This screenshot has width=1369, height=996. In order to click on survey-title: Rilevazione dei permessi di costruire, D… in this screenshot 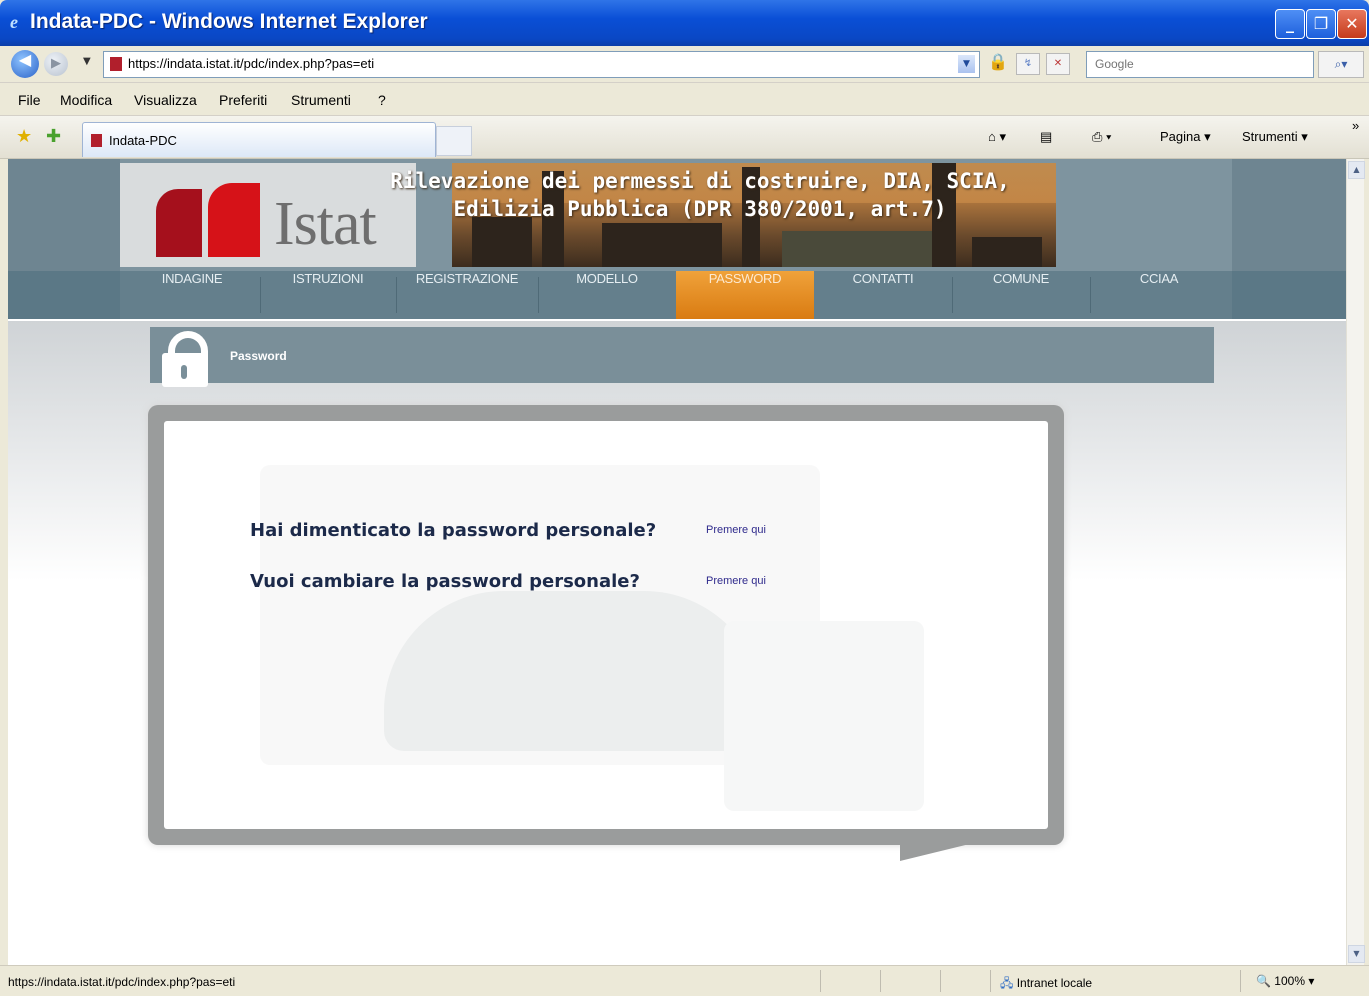, I will do `click(700, 195)`.